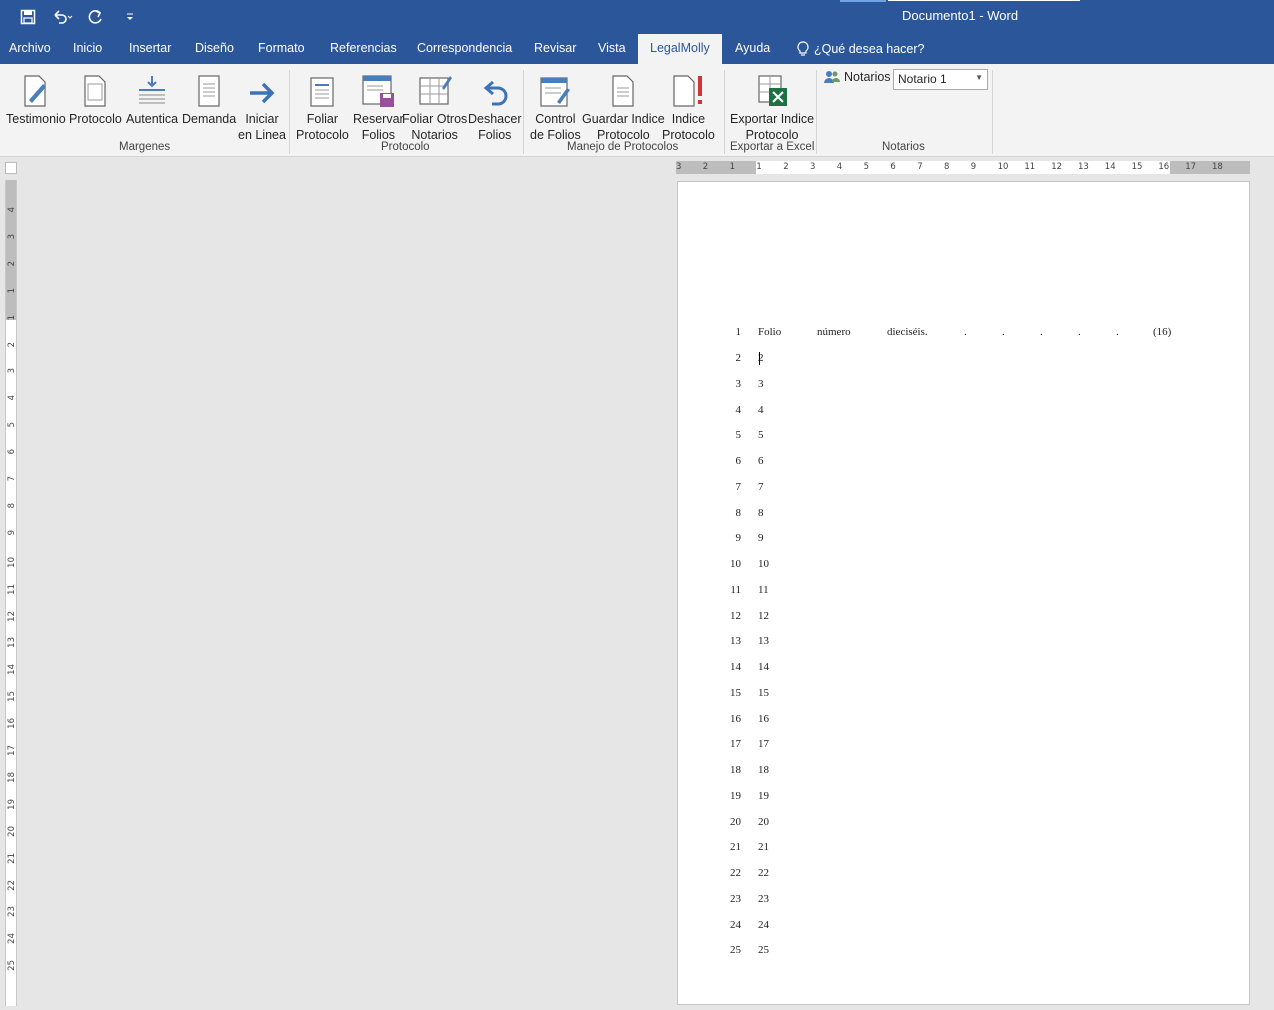 This screenshot has width=1274, height=1010. I want to click on ruler-mark: 12, so click(12, 616).